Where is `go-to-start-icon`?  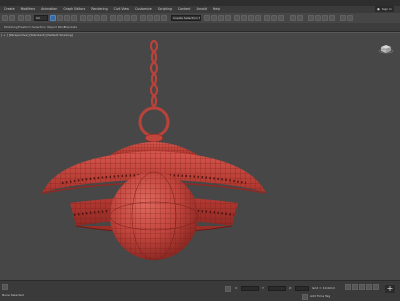
go-to-start-icon is located at coordinates (348, 287).